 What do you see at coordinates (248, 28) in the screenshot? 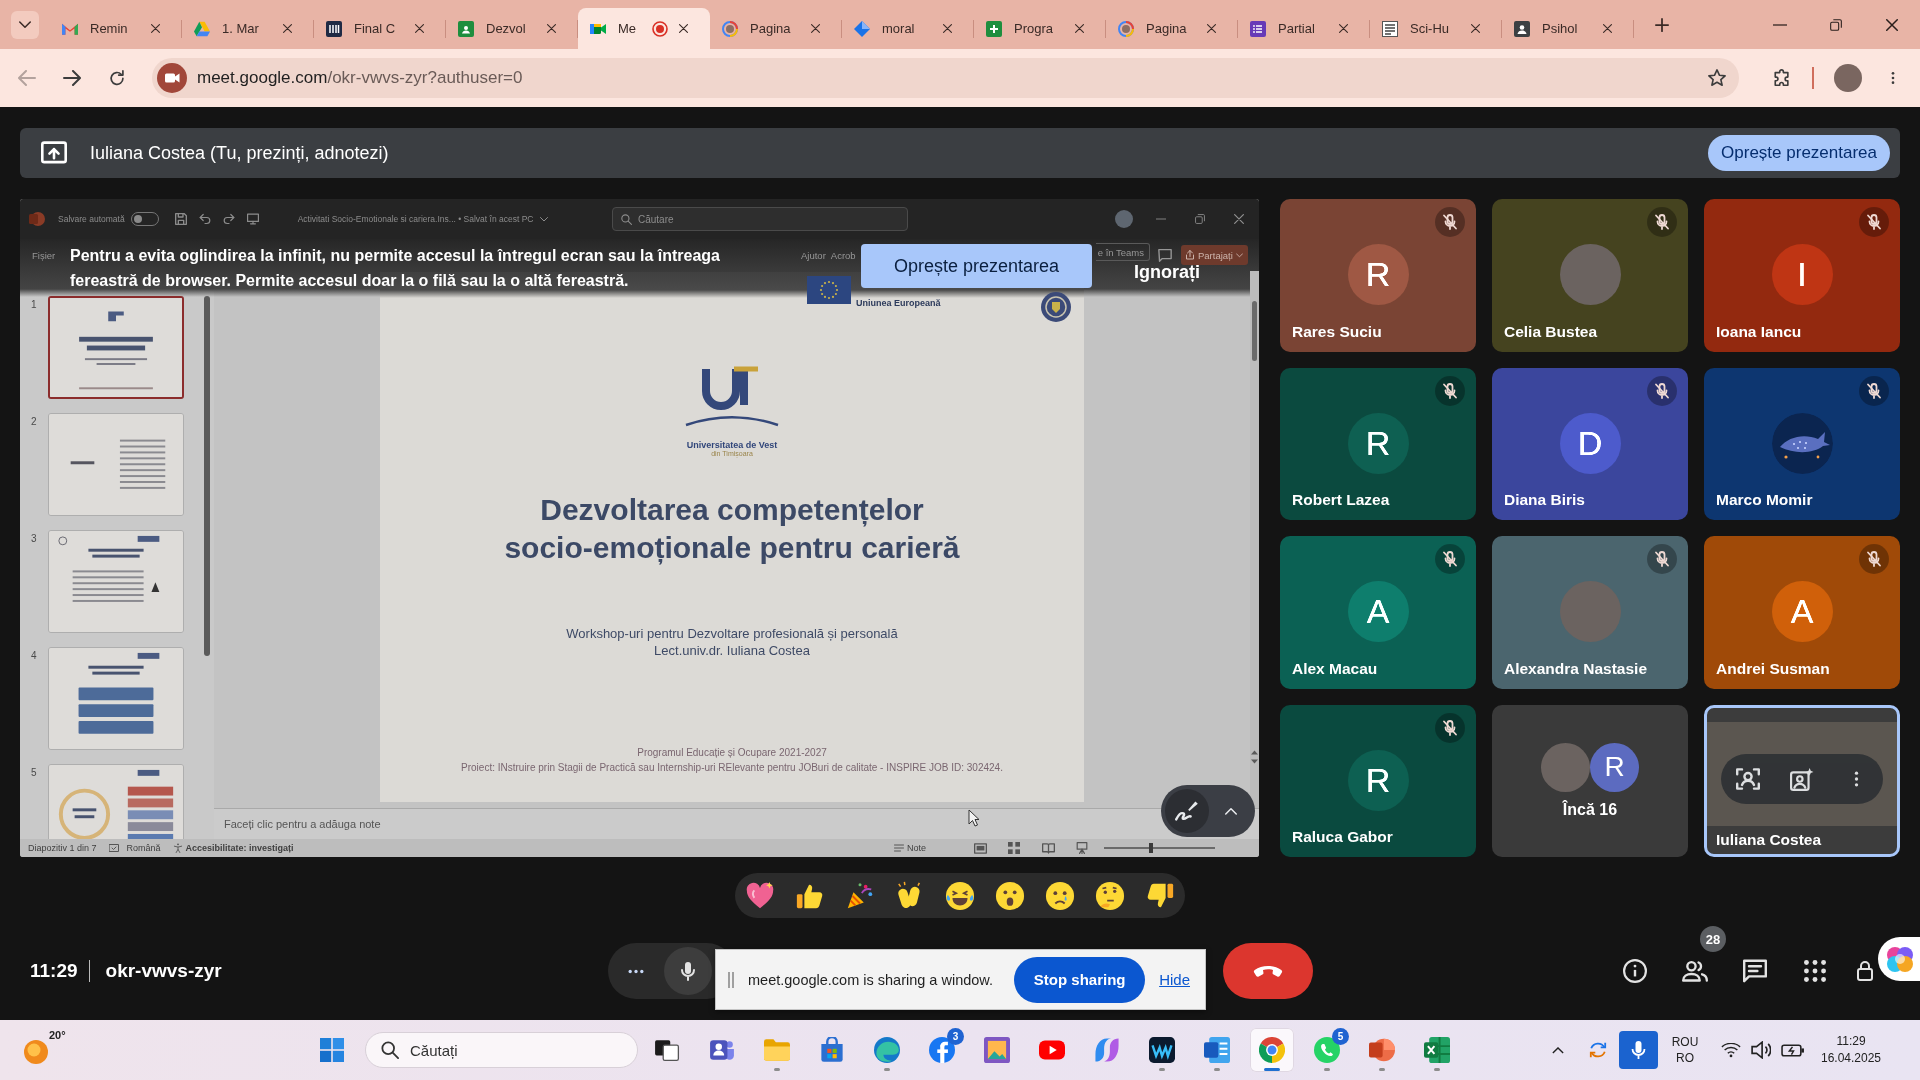
I see `browser-tab: 1. Mar` at bounding box center [248, 28].